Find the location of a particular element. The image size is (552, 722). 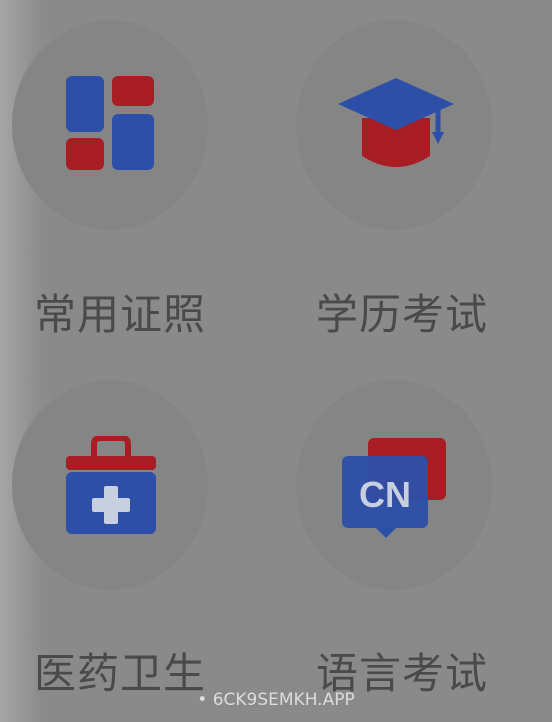

medical-kit-icon is located at coordinates (111, 485).